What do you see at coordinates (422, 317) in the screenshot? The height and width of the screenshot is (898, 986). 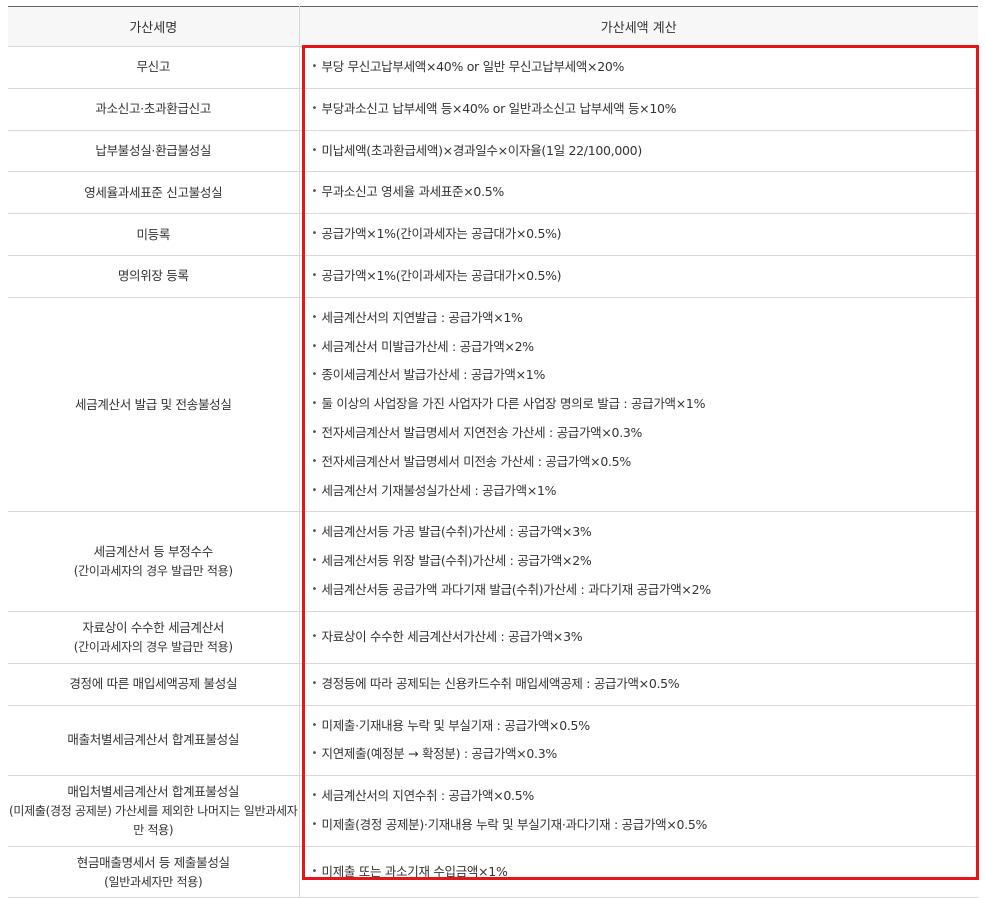 I see `calculation-text: 세금계산서의 지연발급 : 공급가액×1%` at bounding box center [422, 317].